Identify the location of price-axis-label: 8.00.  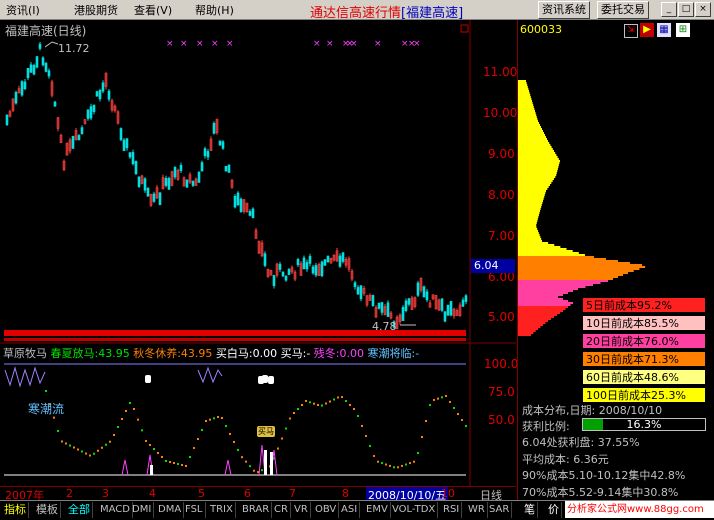
(501, 195).